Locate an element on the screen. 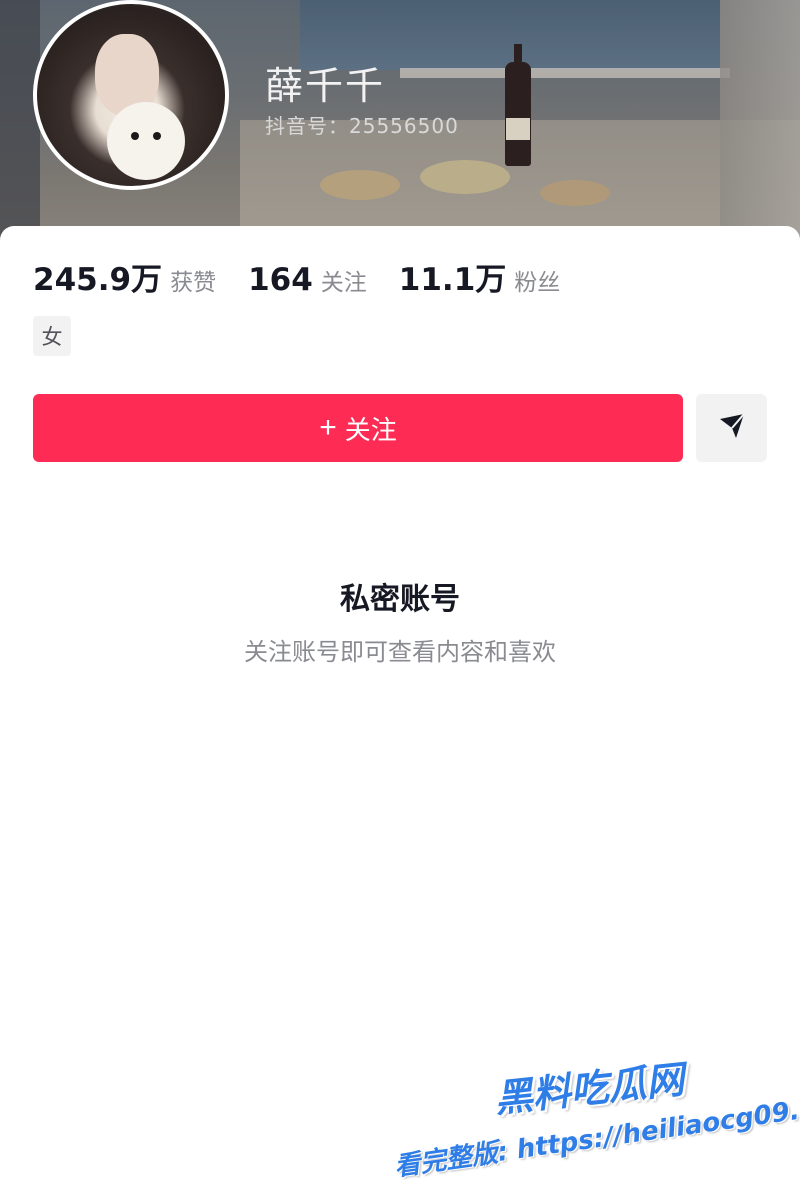 The width and height of the screenshot is (800, 1200). stat-following-value: 164 is located at coordinates (280, 280).